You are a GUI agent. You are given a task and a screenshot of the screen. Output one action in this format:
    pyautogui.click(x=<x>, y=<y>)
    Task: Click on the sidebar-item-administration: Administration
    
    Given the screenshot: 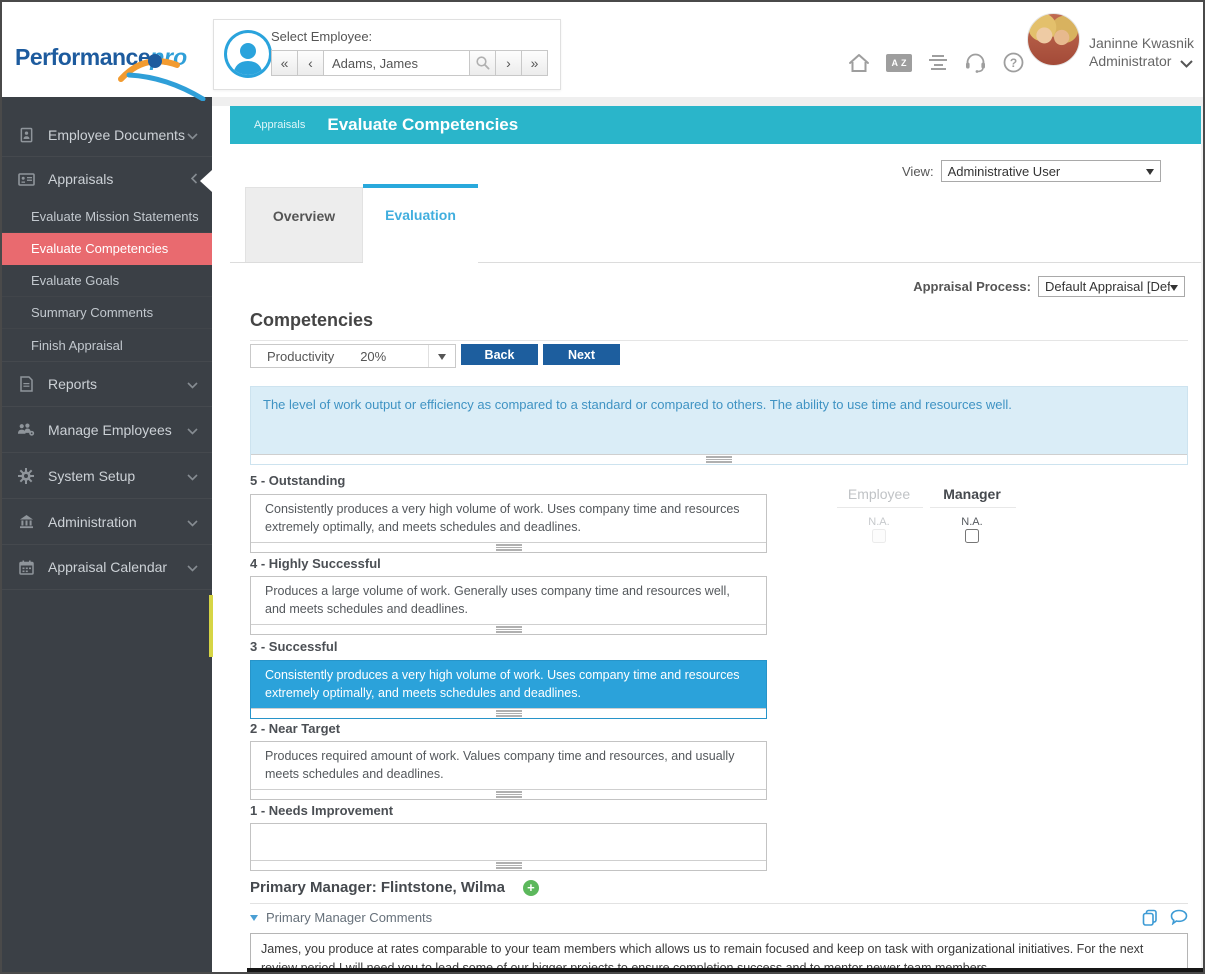 What is the action you would take?
    pyautogui.click(x=107, y=522)
    